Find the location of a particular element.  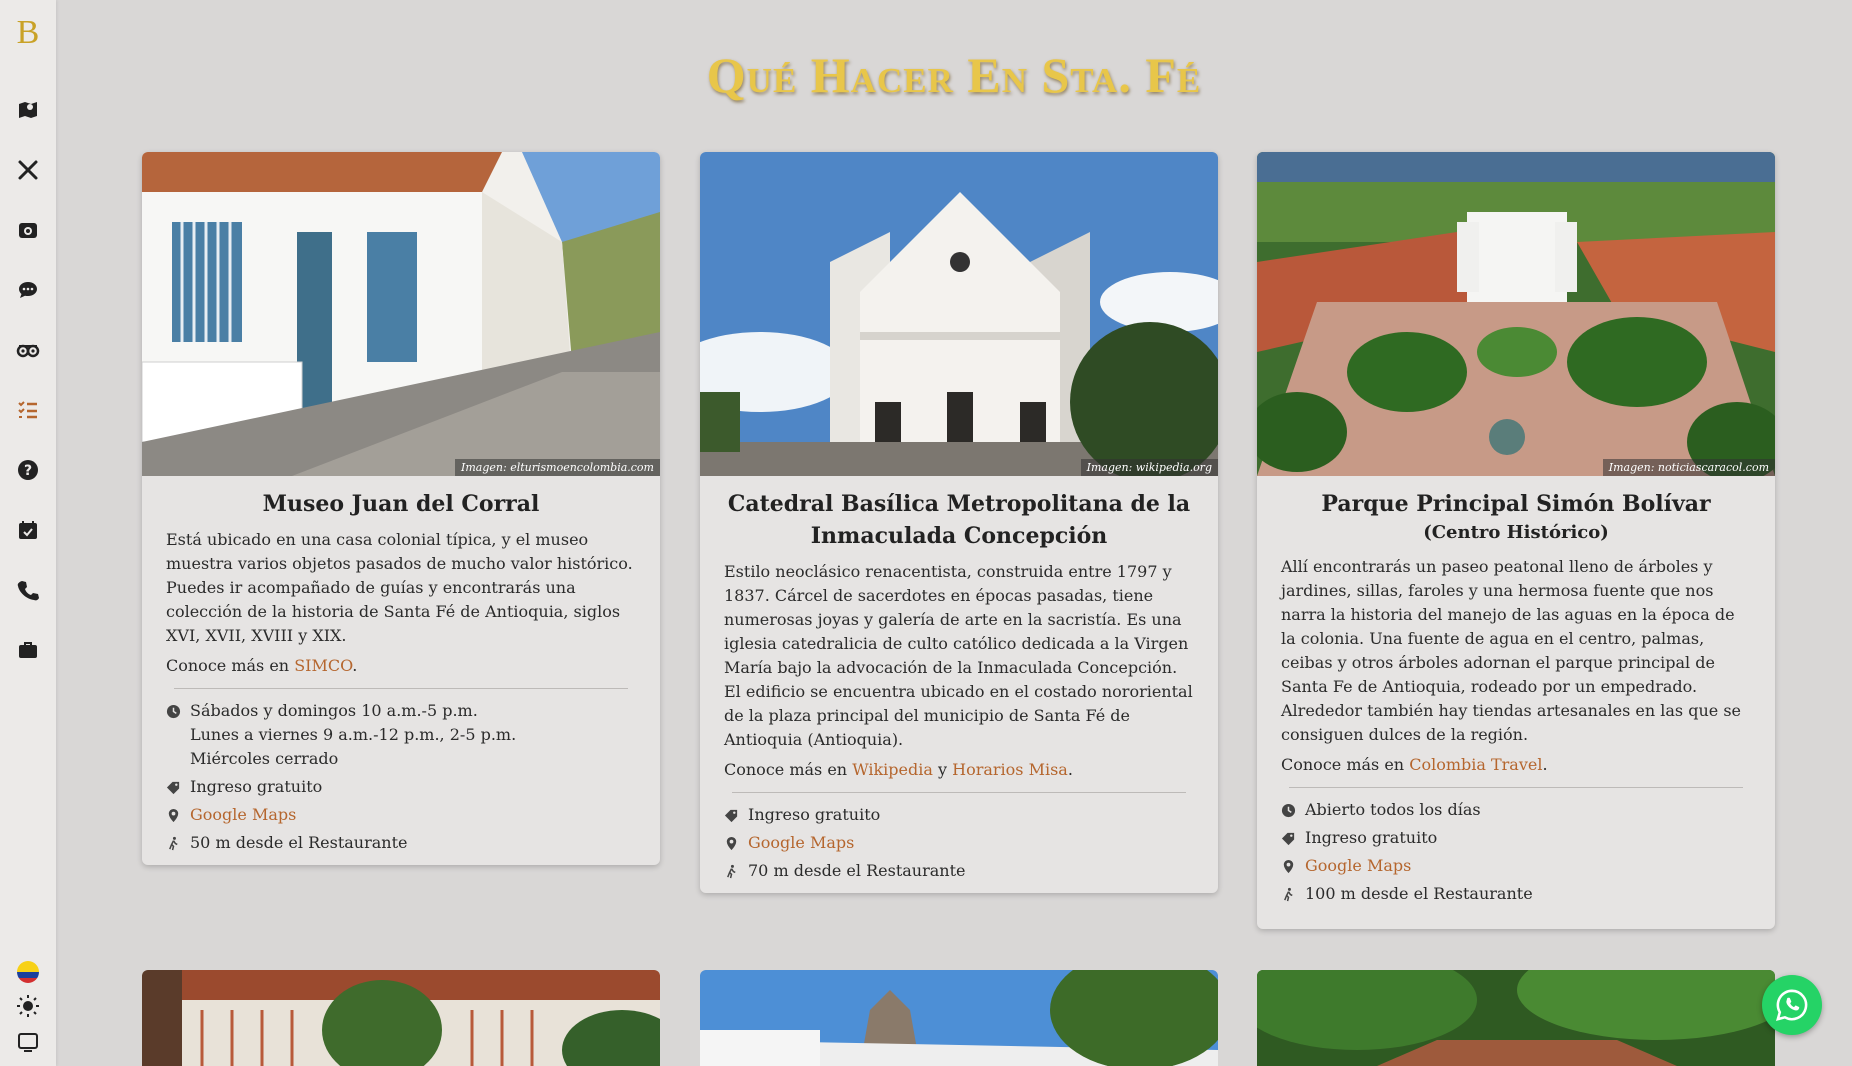

link-wikipedia: Wikipedia is located at coordinates (892, 769).